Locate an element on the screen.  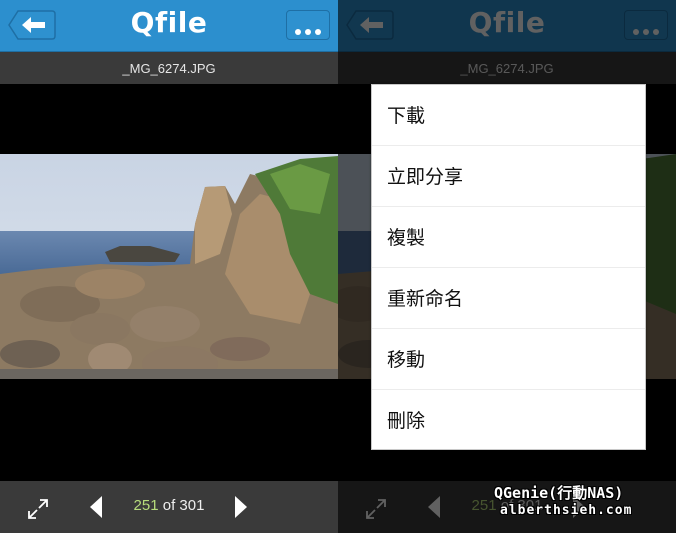
bottom-toolbar: 251 of 301 is located at coordinates (169, 507).